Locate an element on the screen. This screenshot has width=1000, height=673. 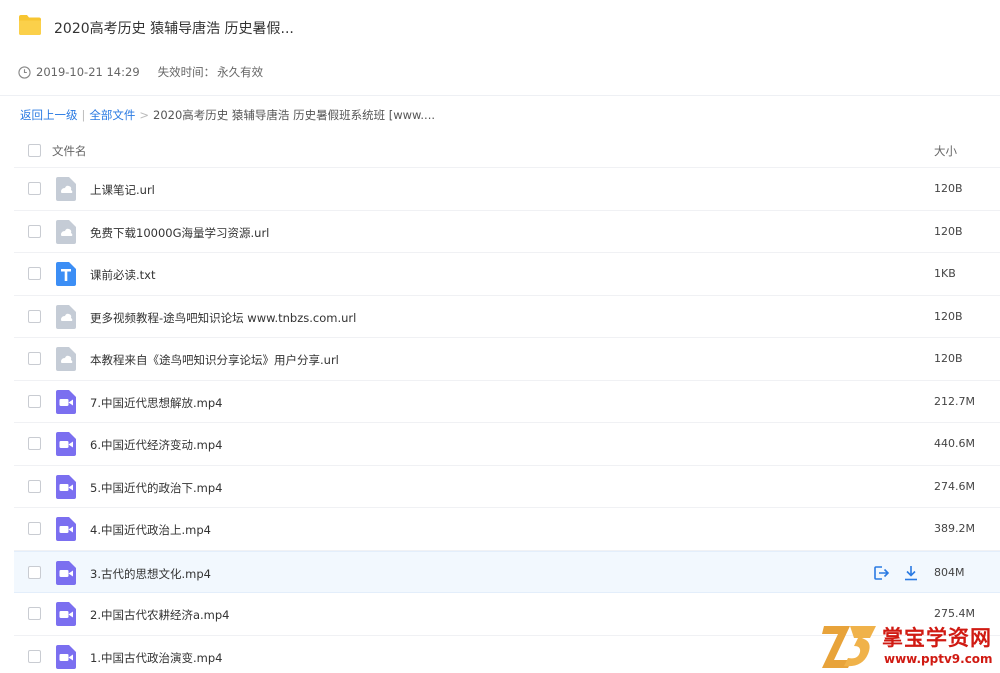
file-name: 更多视频教程-途鸟吧知识论坛 www.tnbzs.com.url is located at coordinates (223, 318).